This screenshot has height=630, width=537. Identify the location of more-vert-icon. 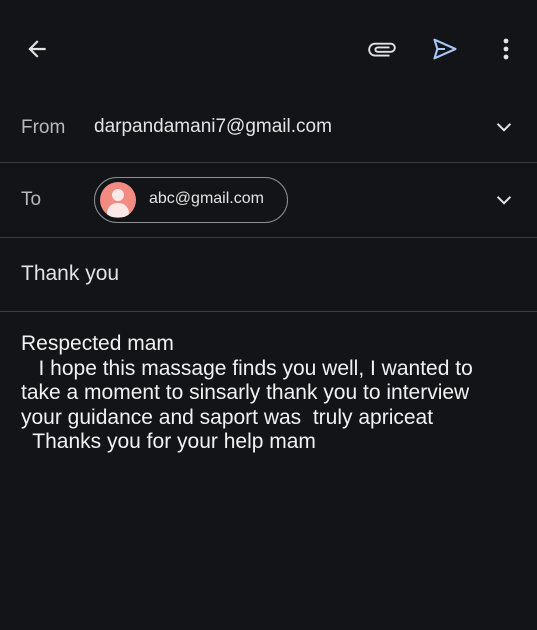
(506, 49).